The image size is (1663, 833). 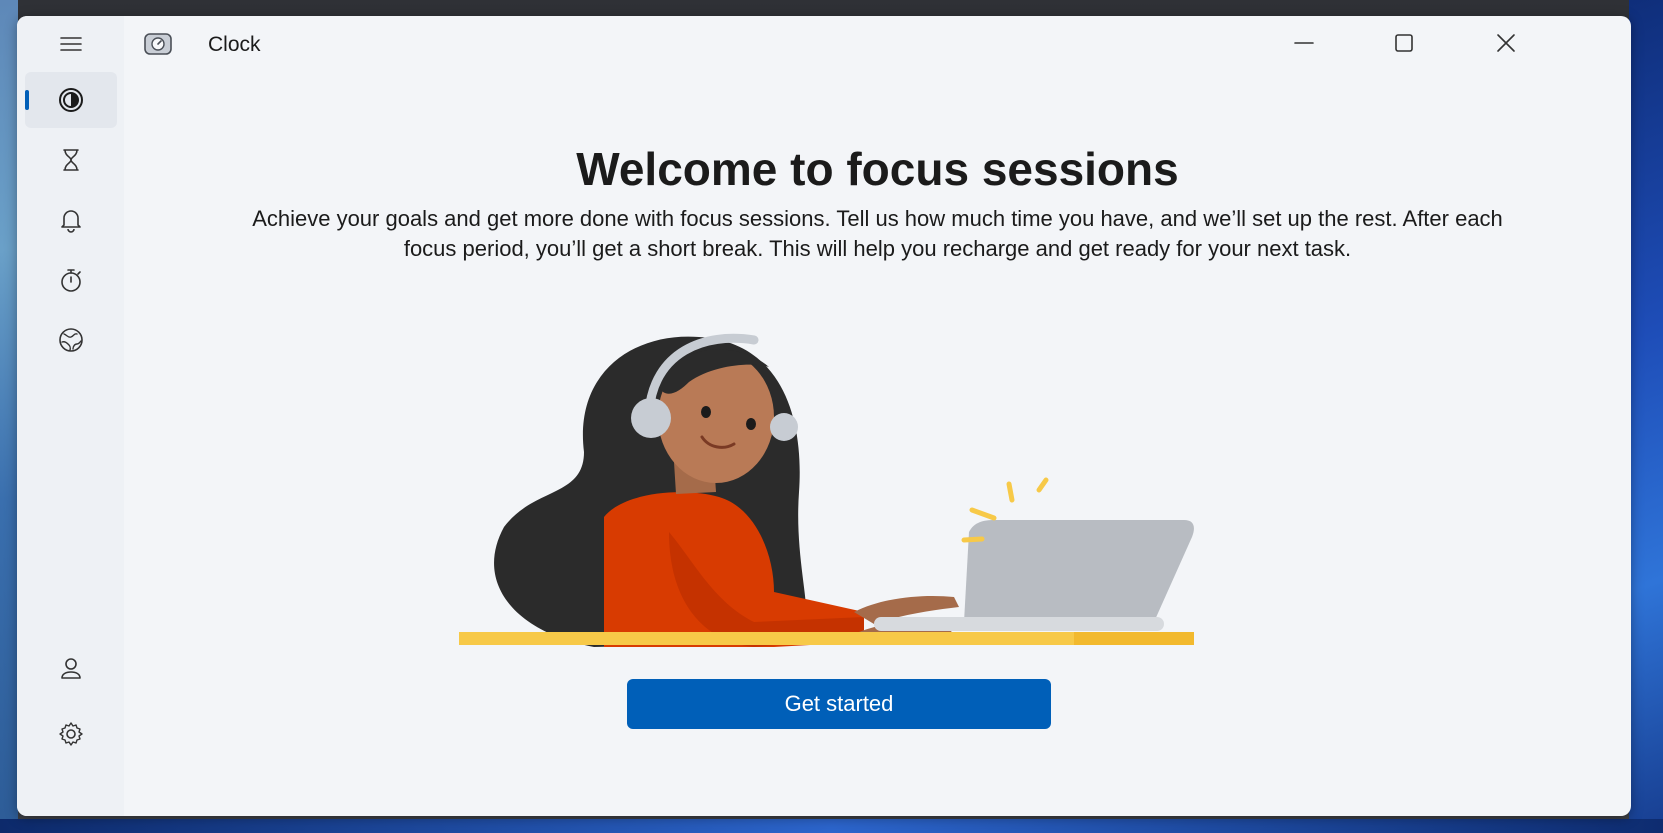 What do you see at coordinates (27, 100) in the screenshot?
I see `active-indicator` at bounding box center [27, 100].